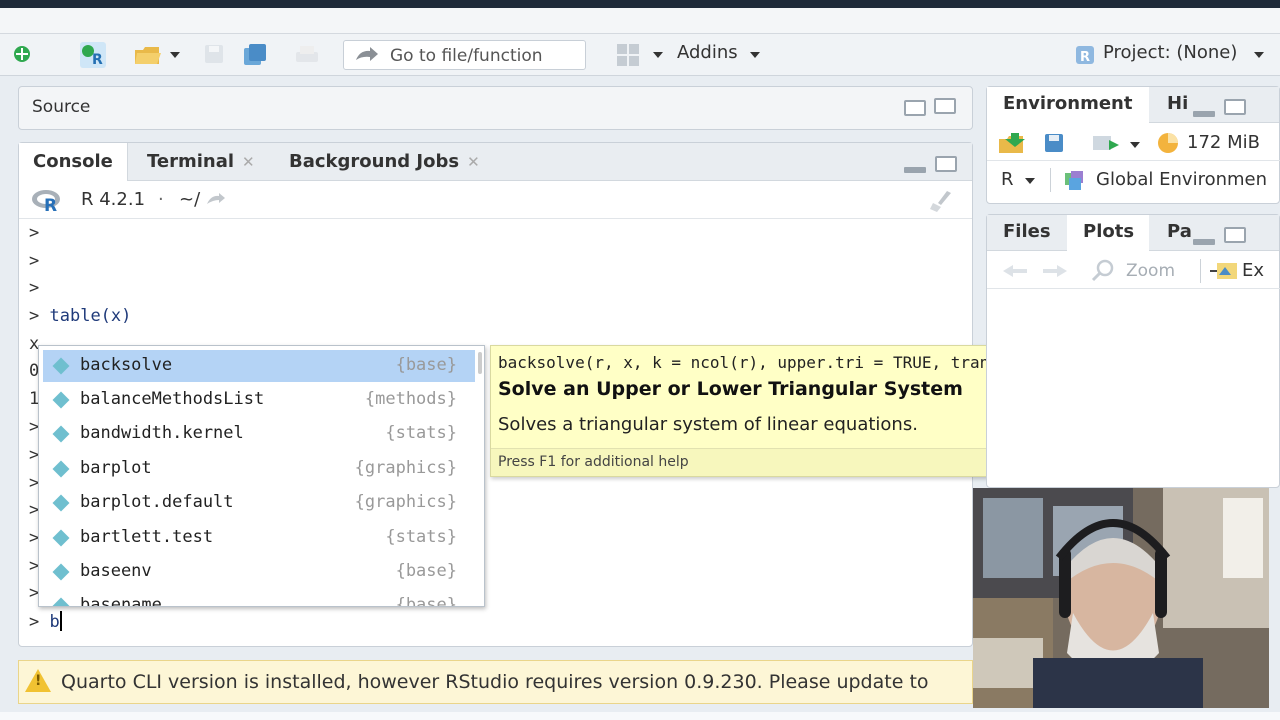  I want to click on tab-environment: Environment, so click(1068, 105).